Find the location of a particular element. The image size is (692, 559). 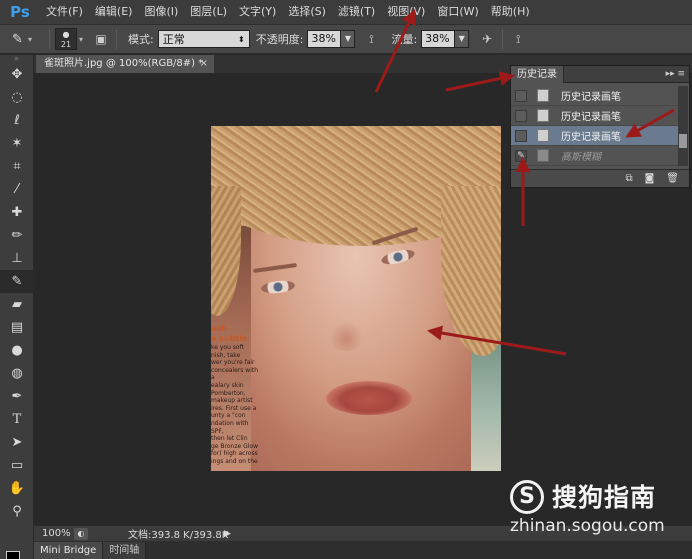

menu-select: 选择(S) is located at coordinates (307, 12).